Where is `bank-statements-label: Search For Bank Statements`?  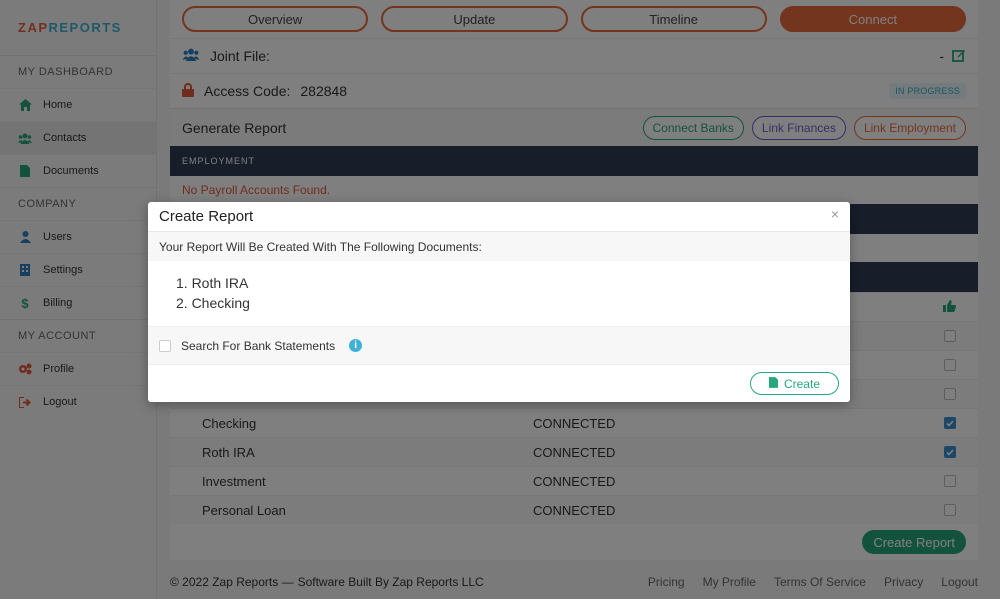 bank-statements-label: Search For Bank Statements is located at coordinates (258, 346).